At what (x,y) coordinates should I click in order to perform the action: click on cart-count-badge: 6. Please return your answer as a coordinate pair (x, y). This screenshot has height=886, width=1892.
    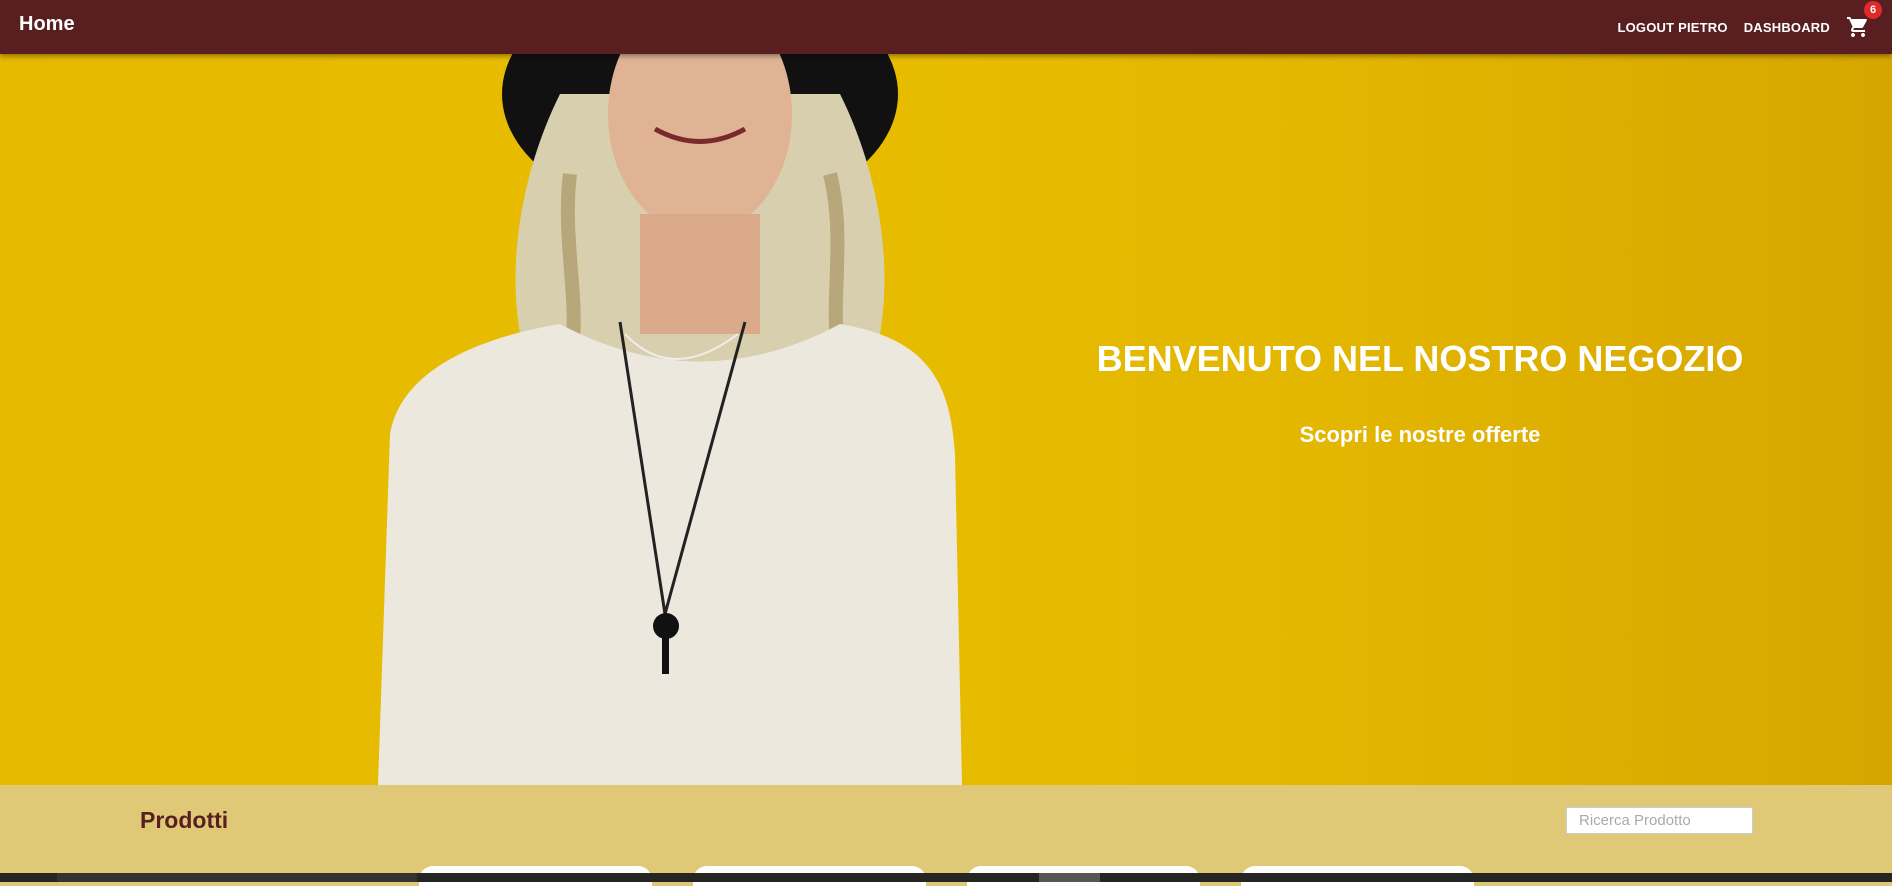
    Looking at the image, I should click on (1873, 10).